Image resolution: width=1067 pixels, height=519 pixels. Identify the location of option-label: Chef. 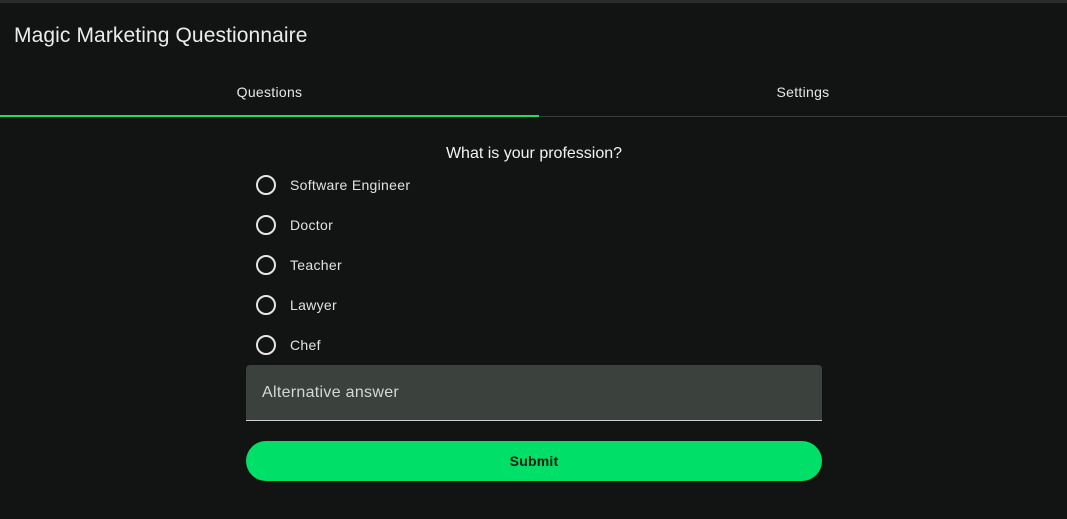
(305, 345).